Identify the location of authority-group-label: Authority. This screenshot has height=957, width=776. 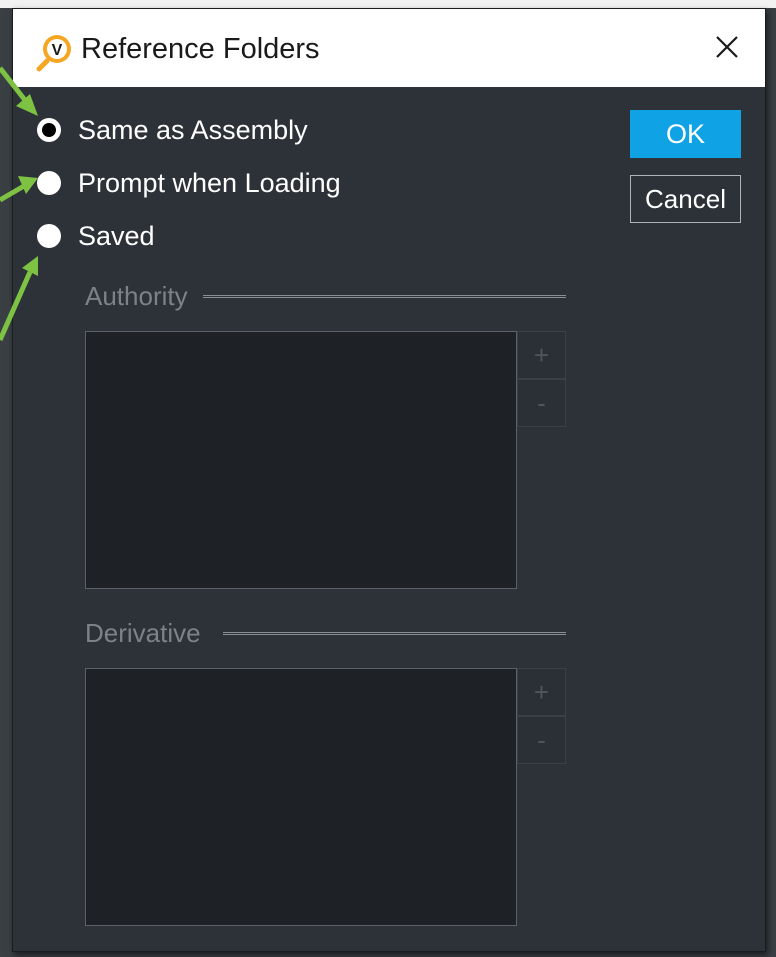
(141, 296).